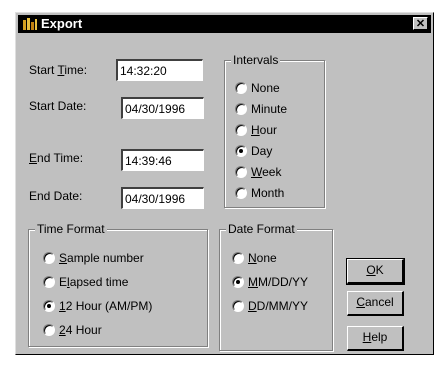  Describe the element at coordinates (375, 338) in the screenshot. I see `help-button: Help` at that location.